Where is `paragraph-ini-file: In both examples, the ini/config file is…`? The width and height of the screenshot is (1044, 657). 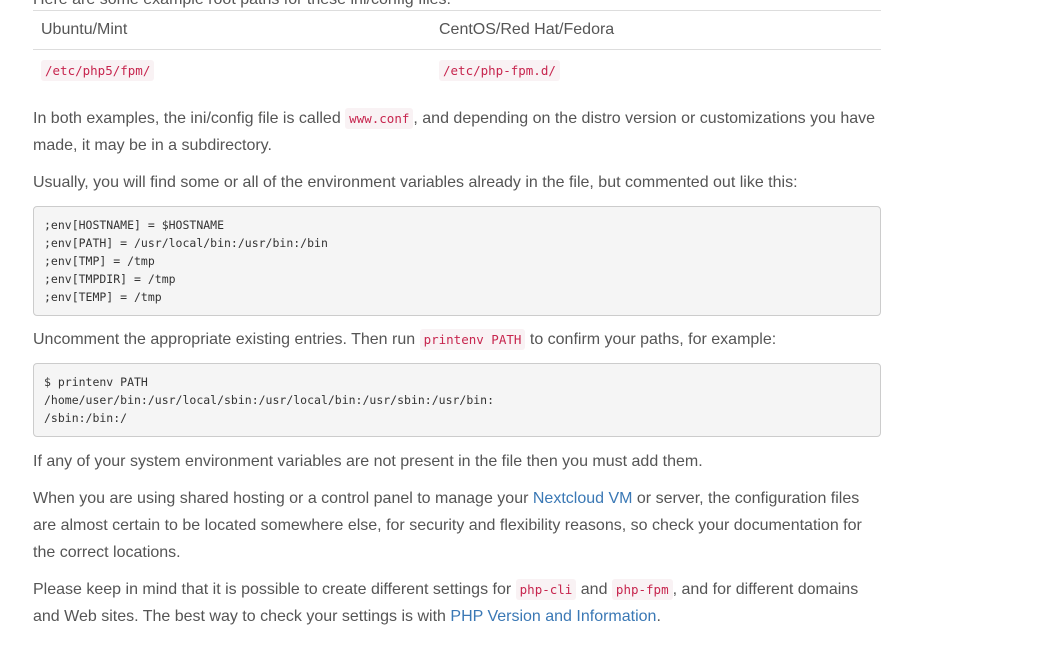 paragraph-ini-file: In both examples, the ini/config file is… is located at coordinates (454, 131).